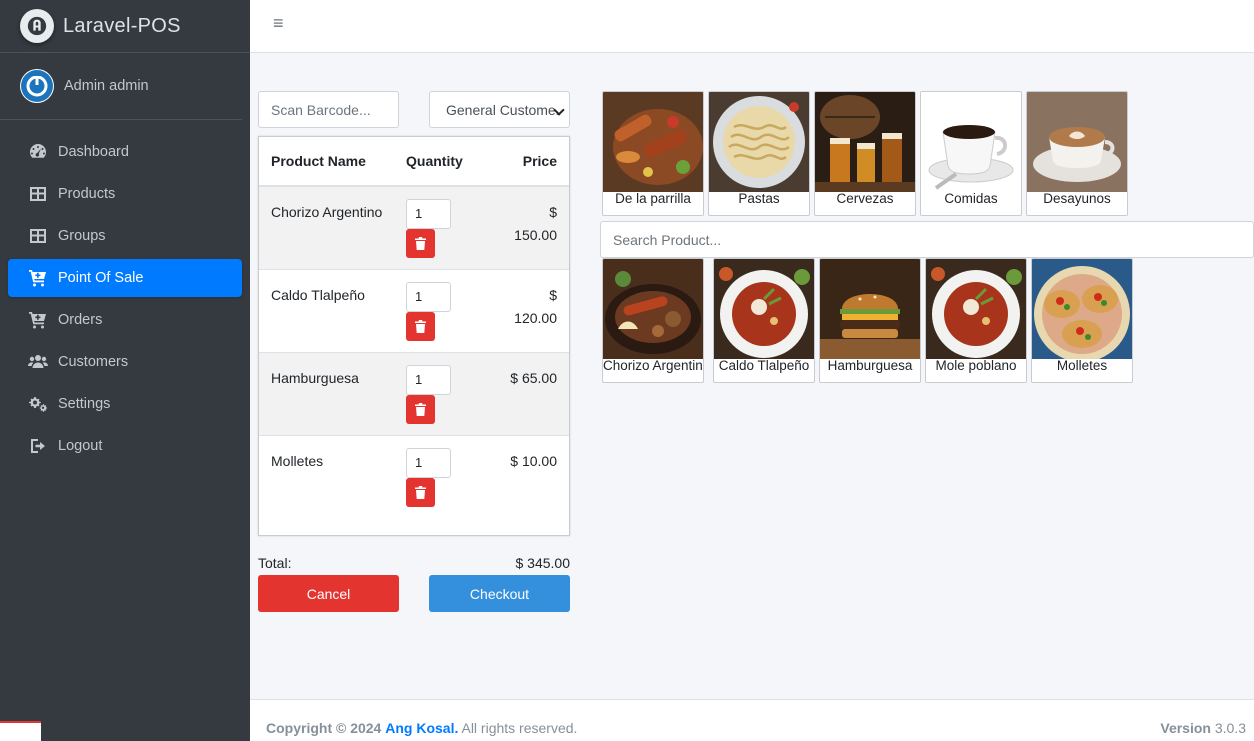 This screenshot has height=741, width=1254. I want to click on brand-name: Laravel-POS, so click(122, 25).